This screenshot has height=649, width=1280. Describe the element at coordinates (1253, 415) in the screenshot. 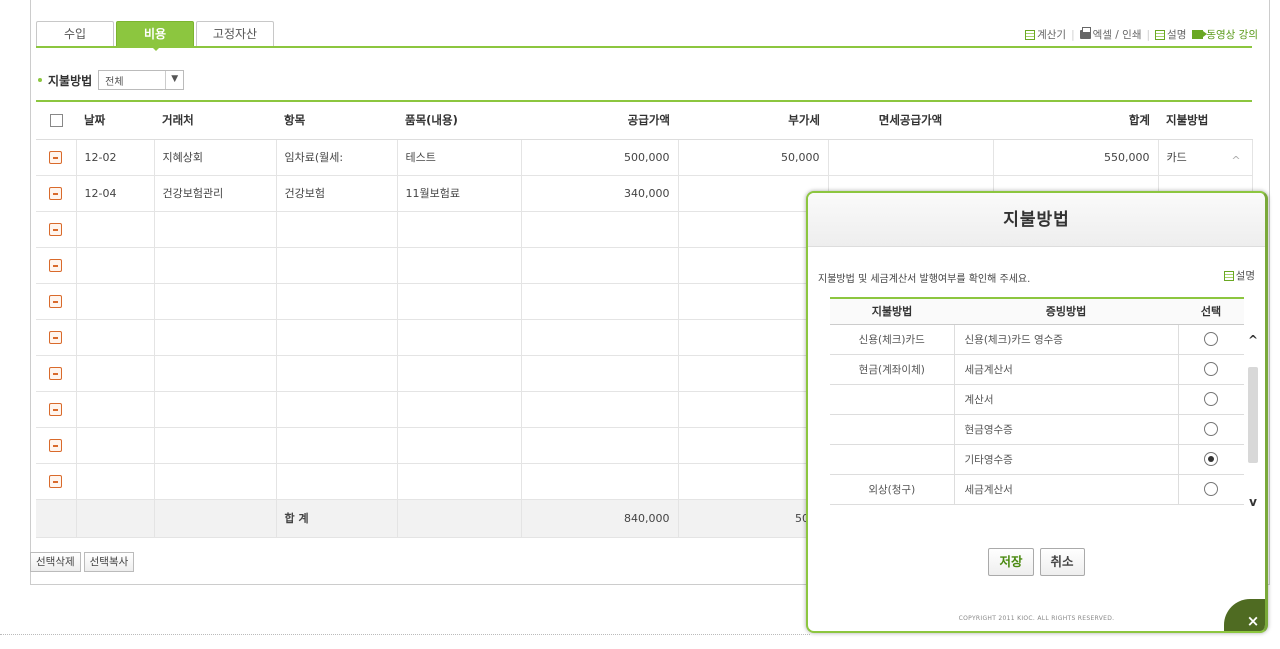

I see `scroll-thumb` at that location.